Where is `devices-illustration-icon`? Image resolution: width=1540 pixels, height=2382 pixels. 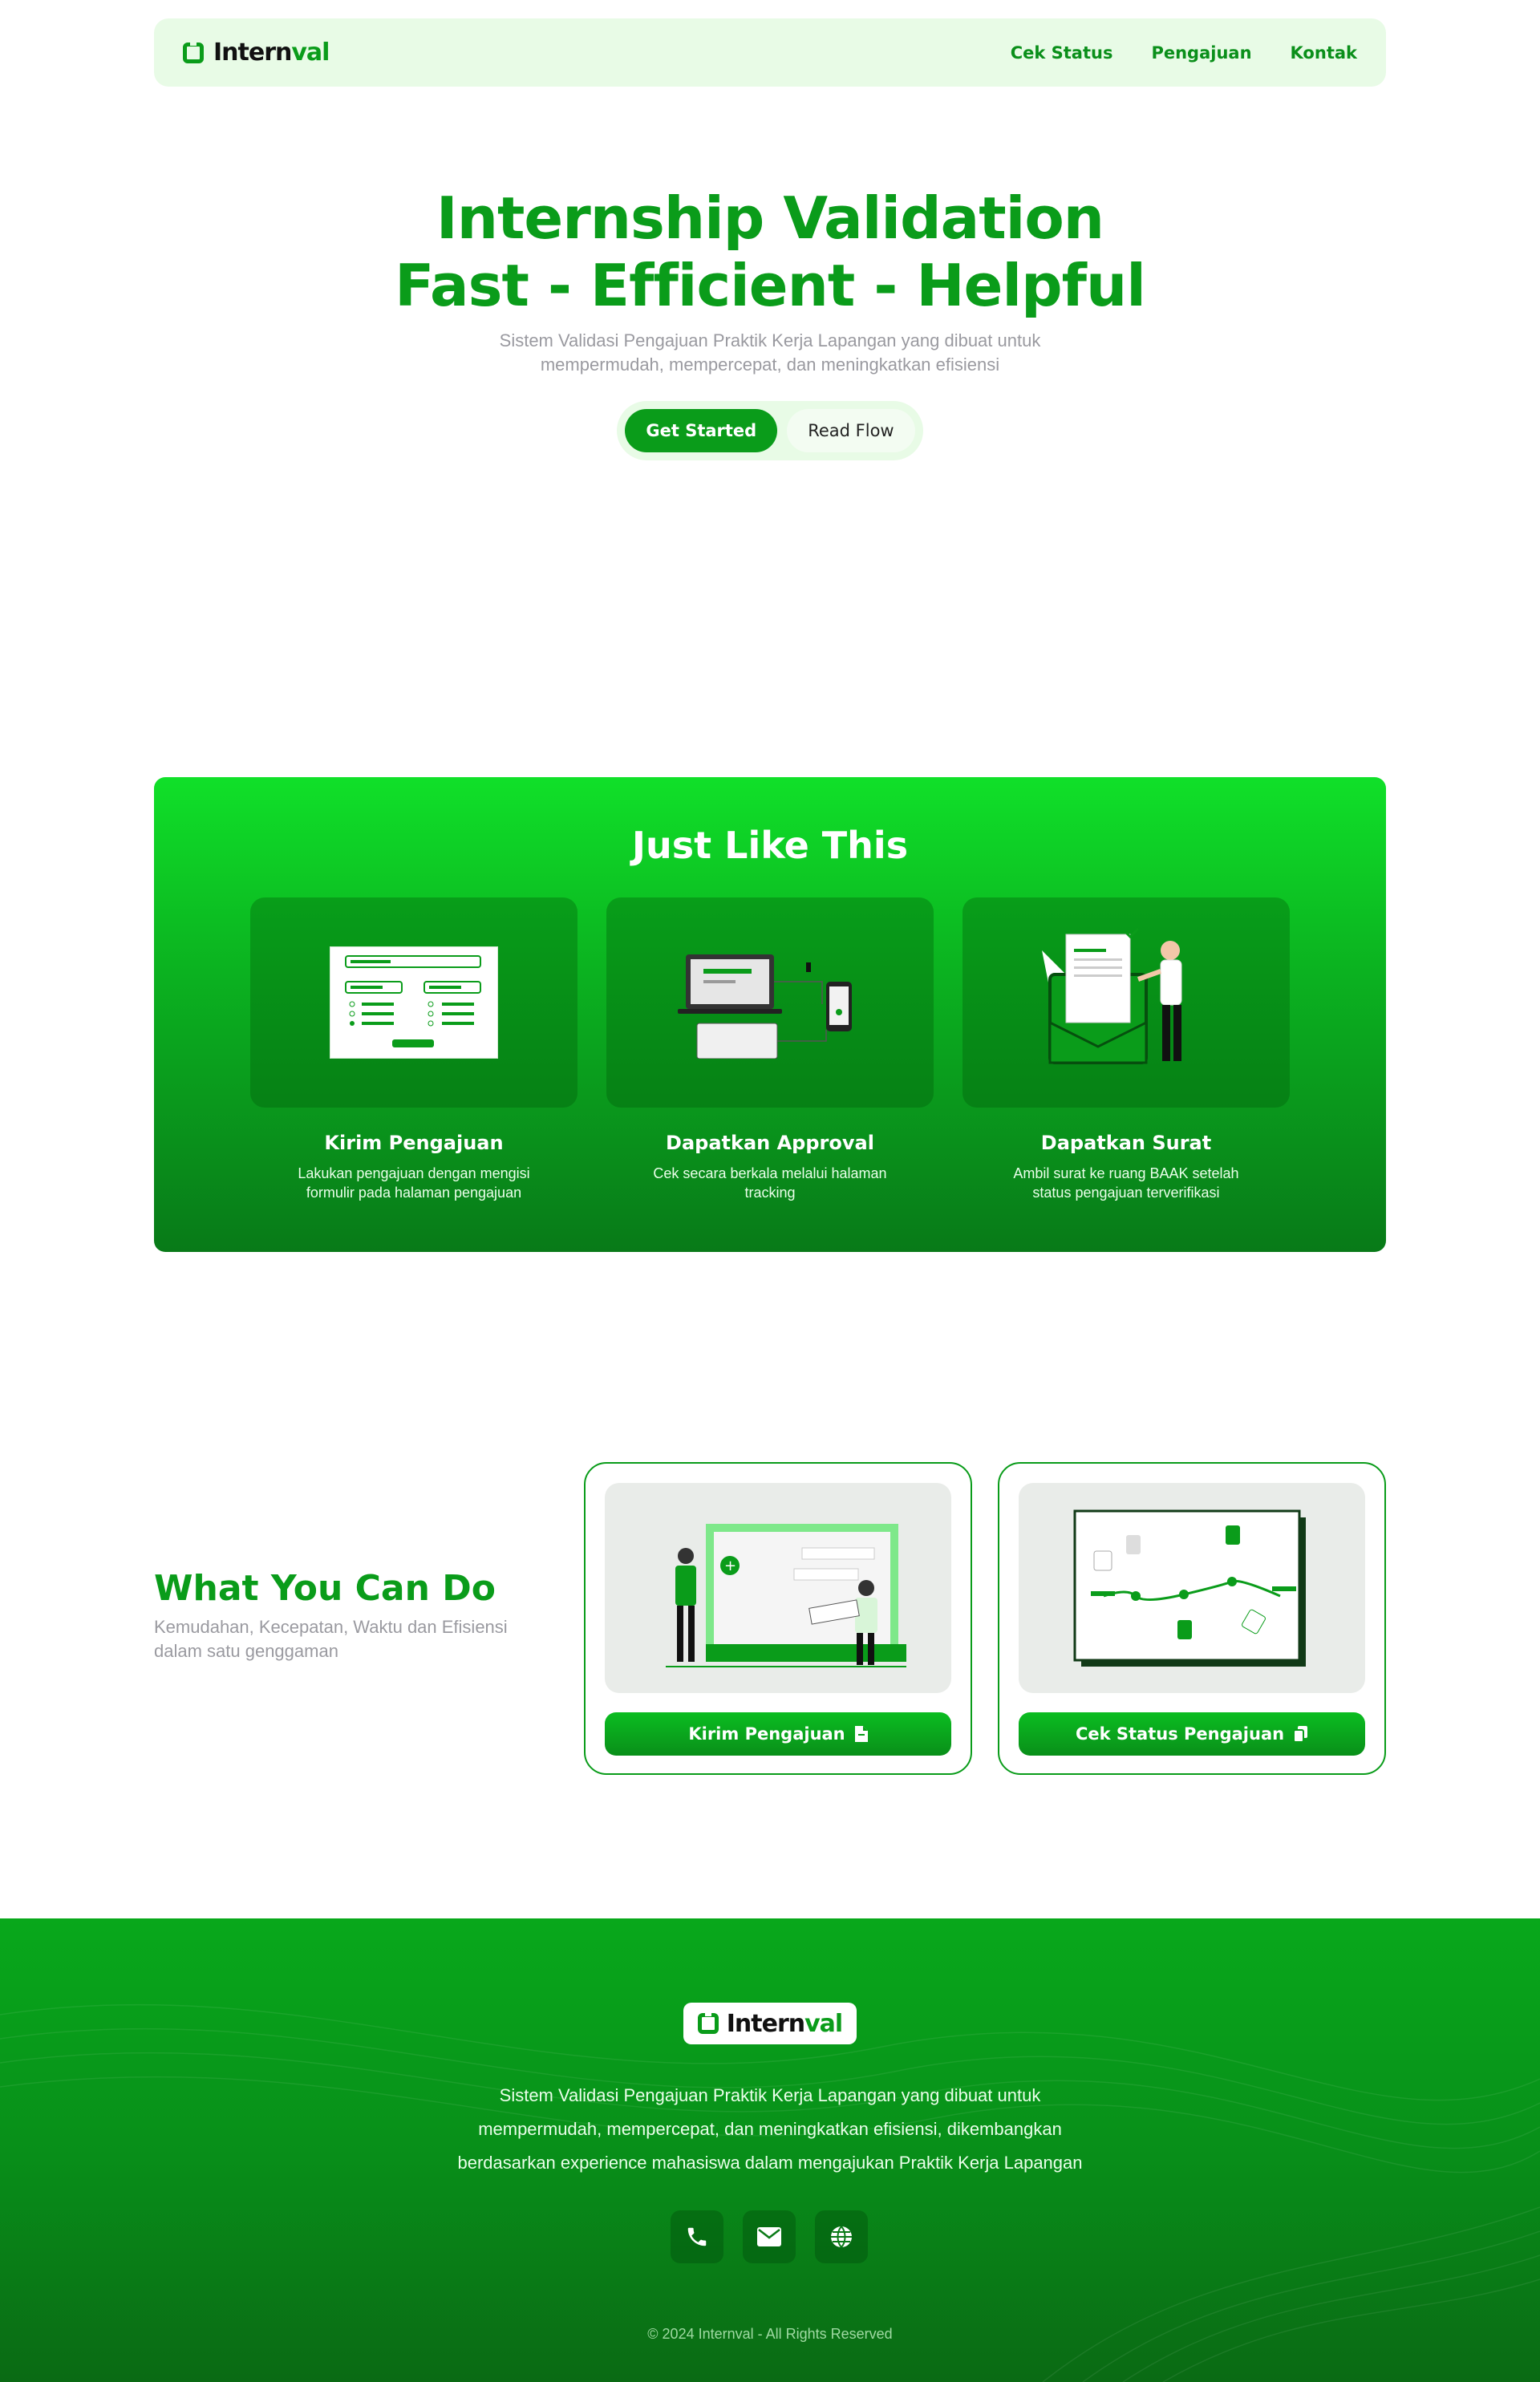
devices-illustration-icon is located at coordinates (770, 1002).